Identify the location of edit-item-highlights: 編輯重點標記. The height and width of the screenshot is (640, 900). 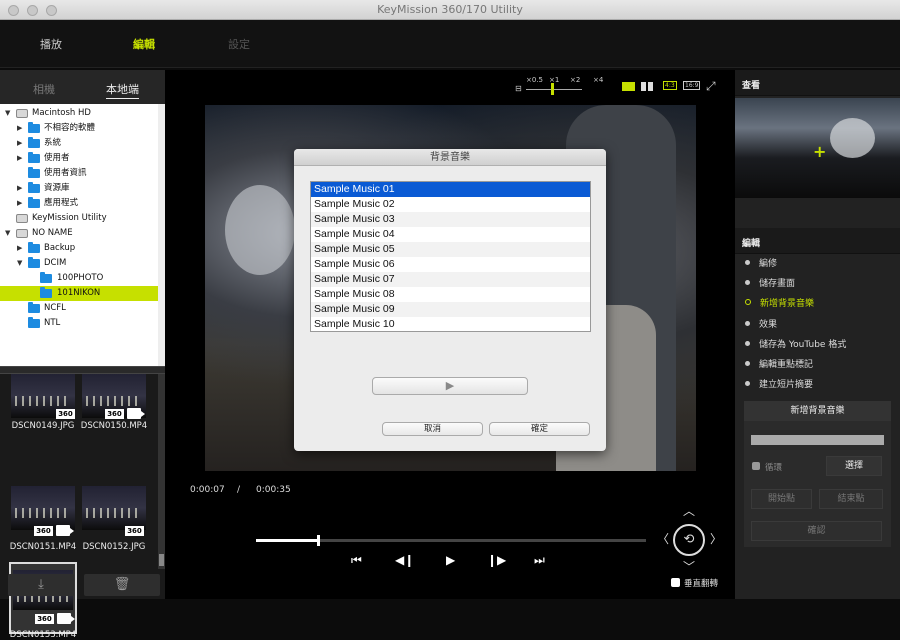
(779, 363).